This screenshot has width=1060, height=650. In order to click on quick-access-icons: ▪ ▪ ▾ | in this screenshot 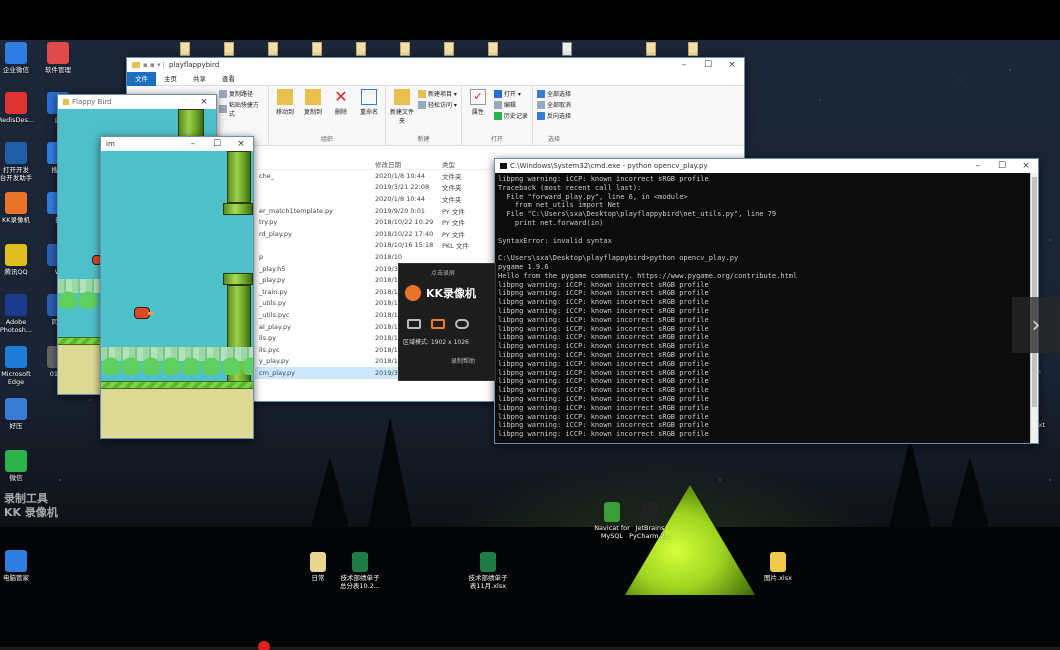, I will do `click(154, 65)`.